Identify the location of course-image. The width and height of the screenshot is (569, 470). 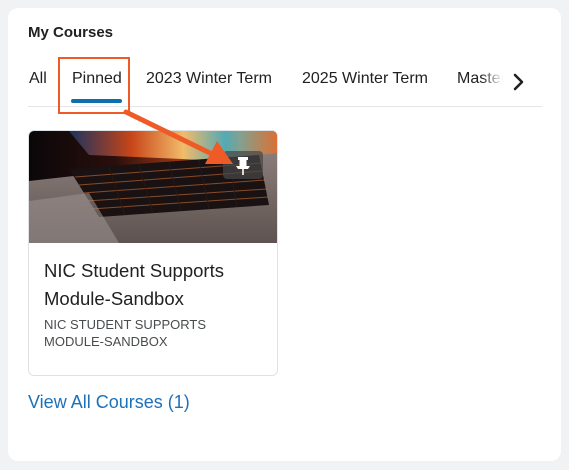
(153, 187).